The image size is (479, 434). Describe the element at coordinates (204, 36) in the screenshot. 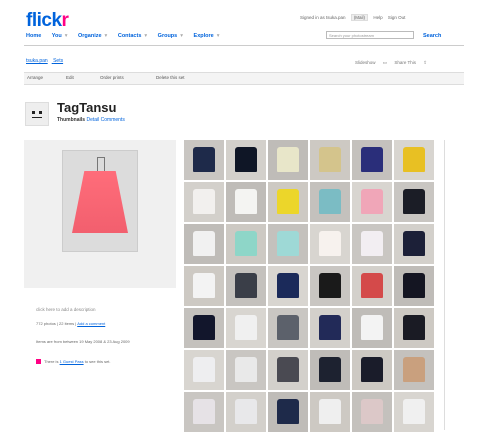

I see `nav-item-explore: Explore` at that location.